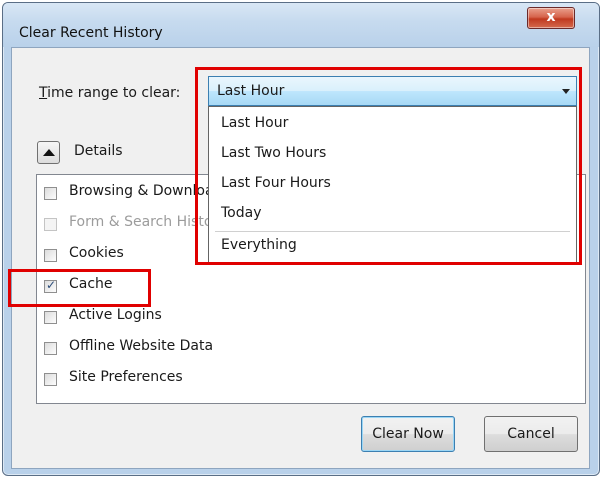 This screenshot has width=602, height=477. Describe the element at coordinates (43, 93) in the screenshot. I see `time-range-label-accesskey: T` at that location.